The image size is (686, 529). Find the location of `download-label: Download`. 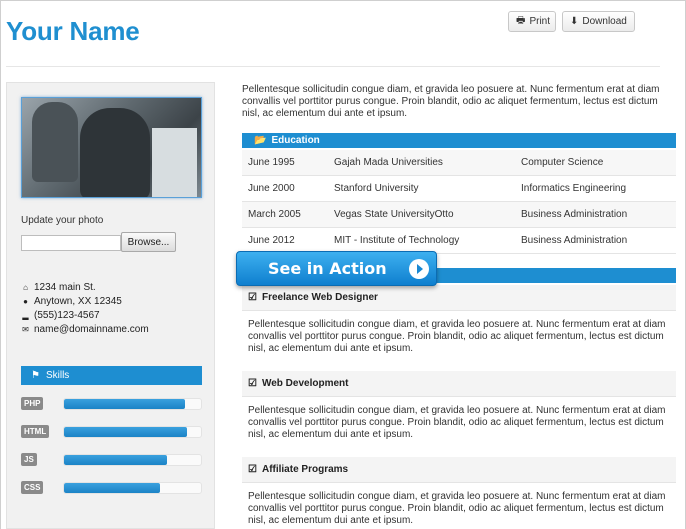

download-label: Download is located at coordinates (604, 21).